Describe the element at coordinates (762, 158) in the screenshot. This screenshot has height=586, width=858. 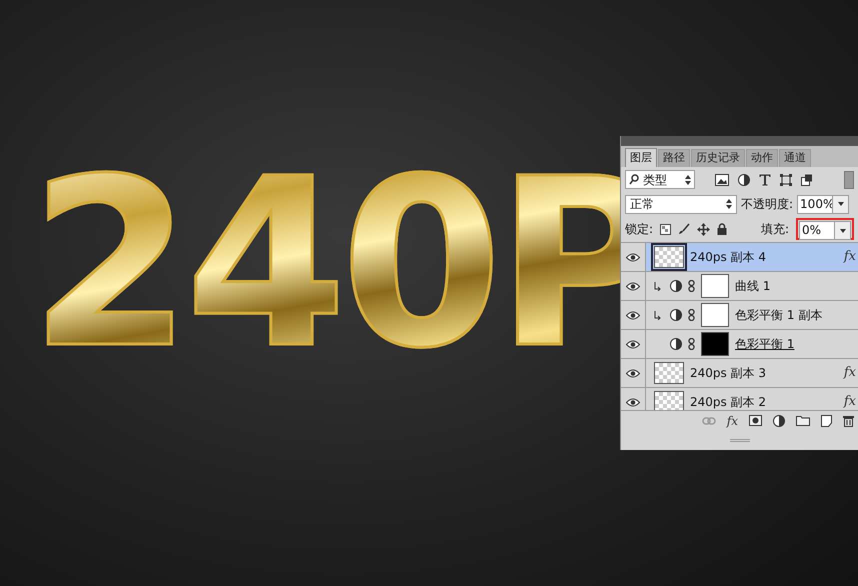
I see `panel-tab: 动作` at that location.